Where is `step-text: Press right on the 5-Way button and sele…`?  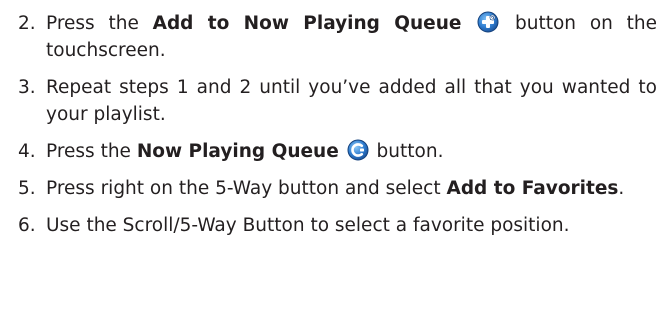
step-text: Press right on the 5-Way button and sele… is located at coordinates (351, 188).